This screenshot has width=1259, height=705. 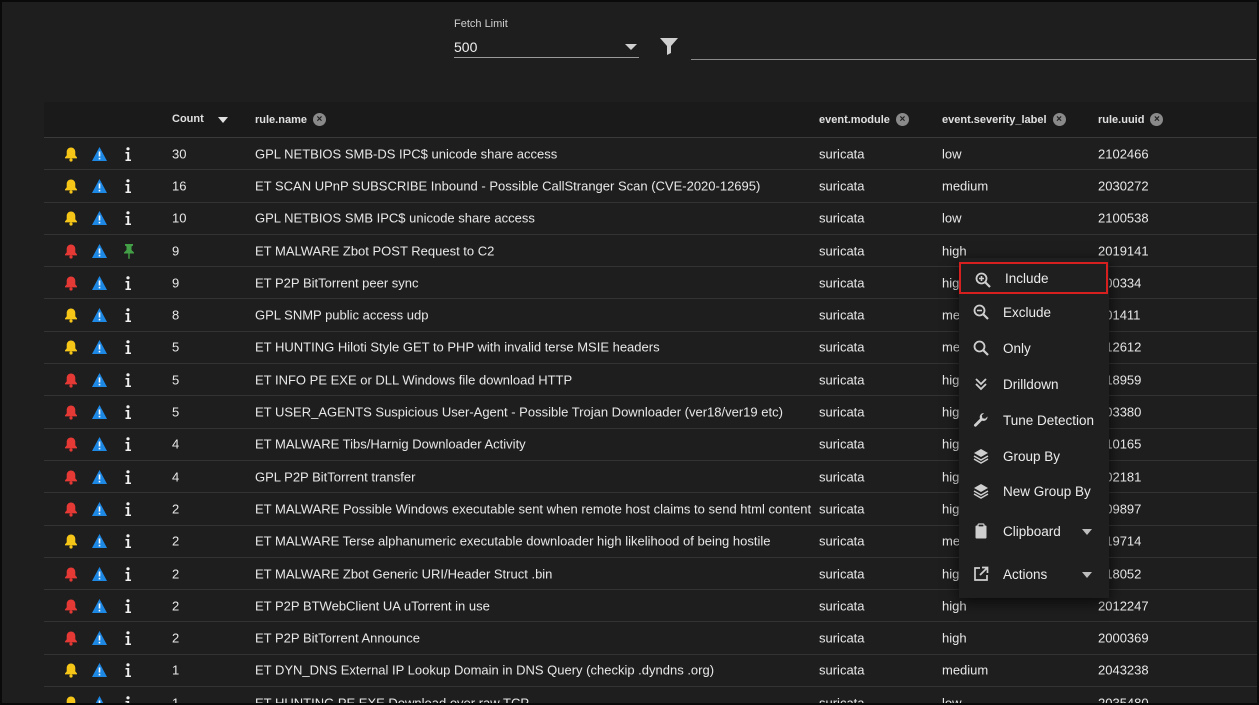 I want to click on column-header-count: Count, so click(x=200, y=119).